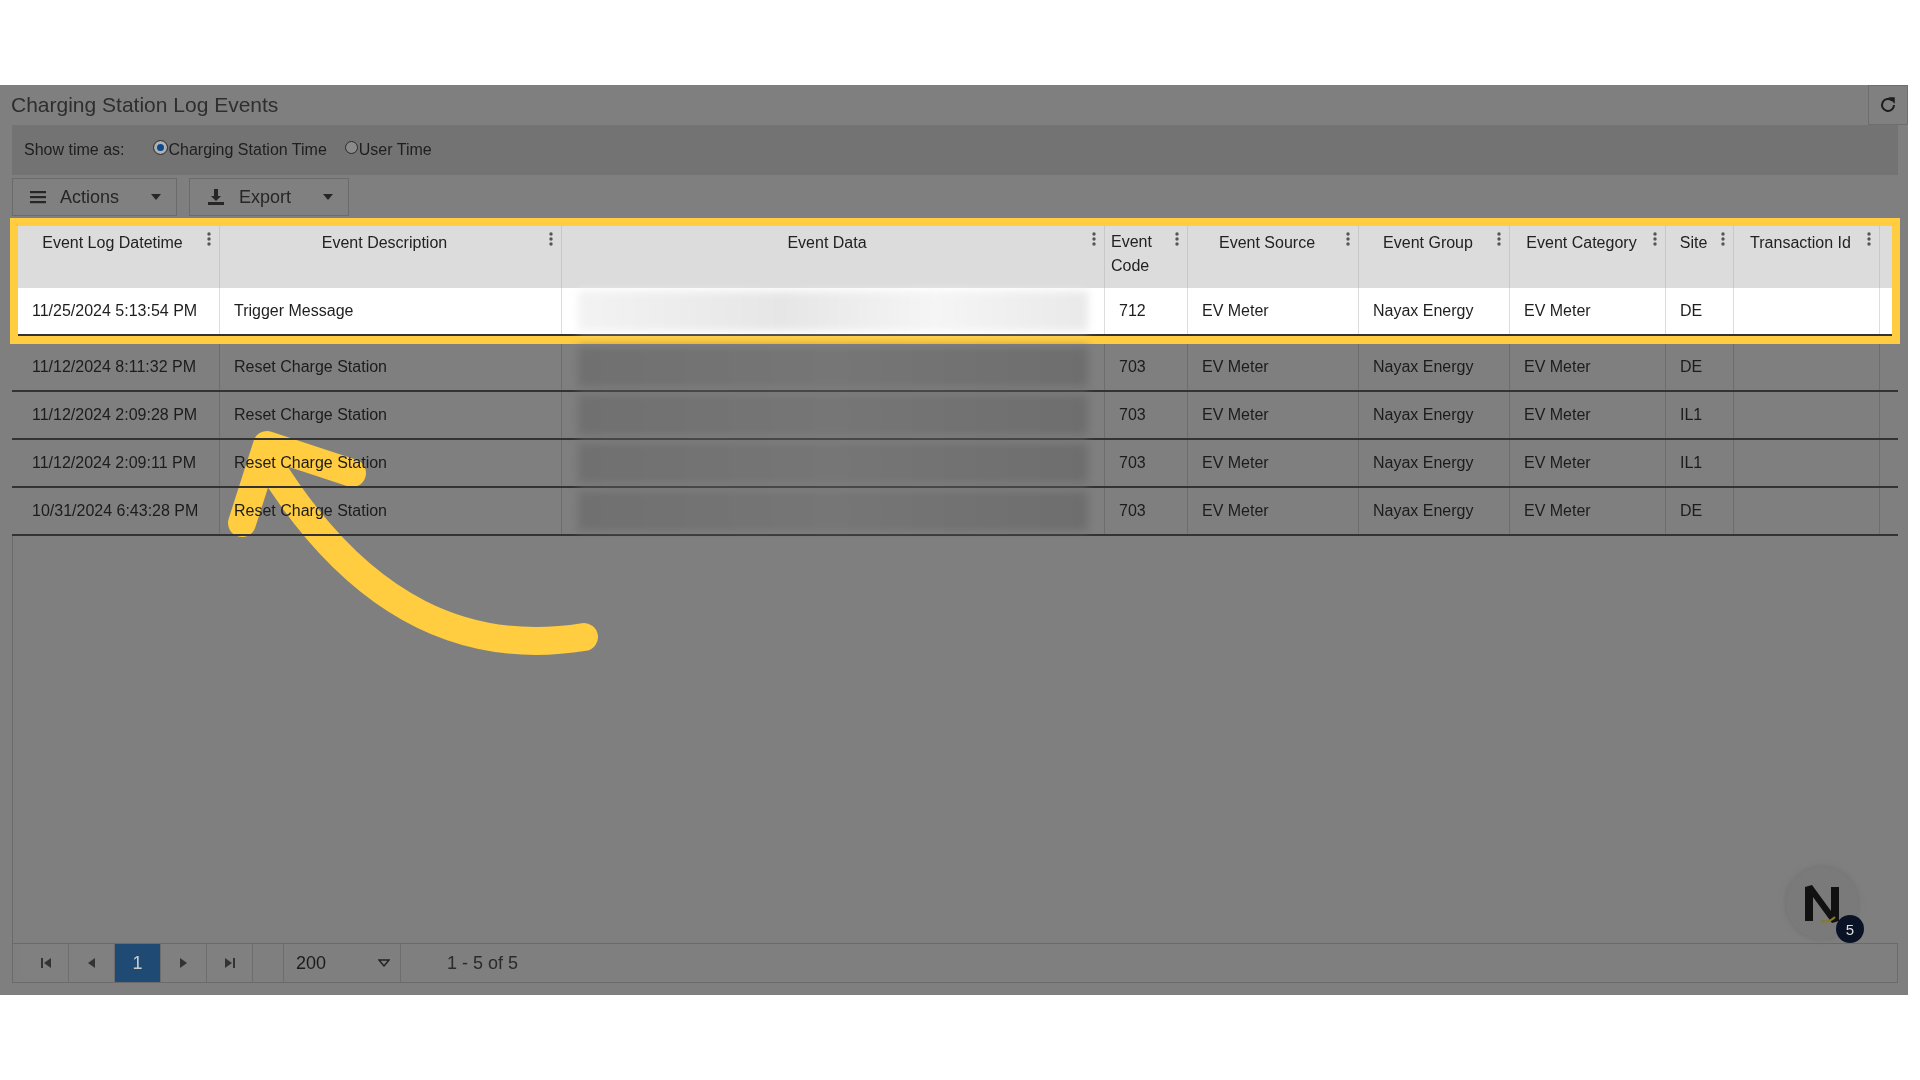 This screenshot has height=1080, width=1920. I want to click on page-summary: 1 - 5 of 5, so click(483, 963).